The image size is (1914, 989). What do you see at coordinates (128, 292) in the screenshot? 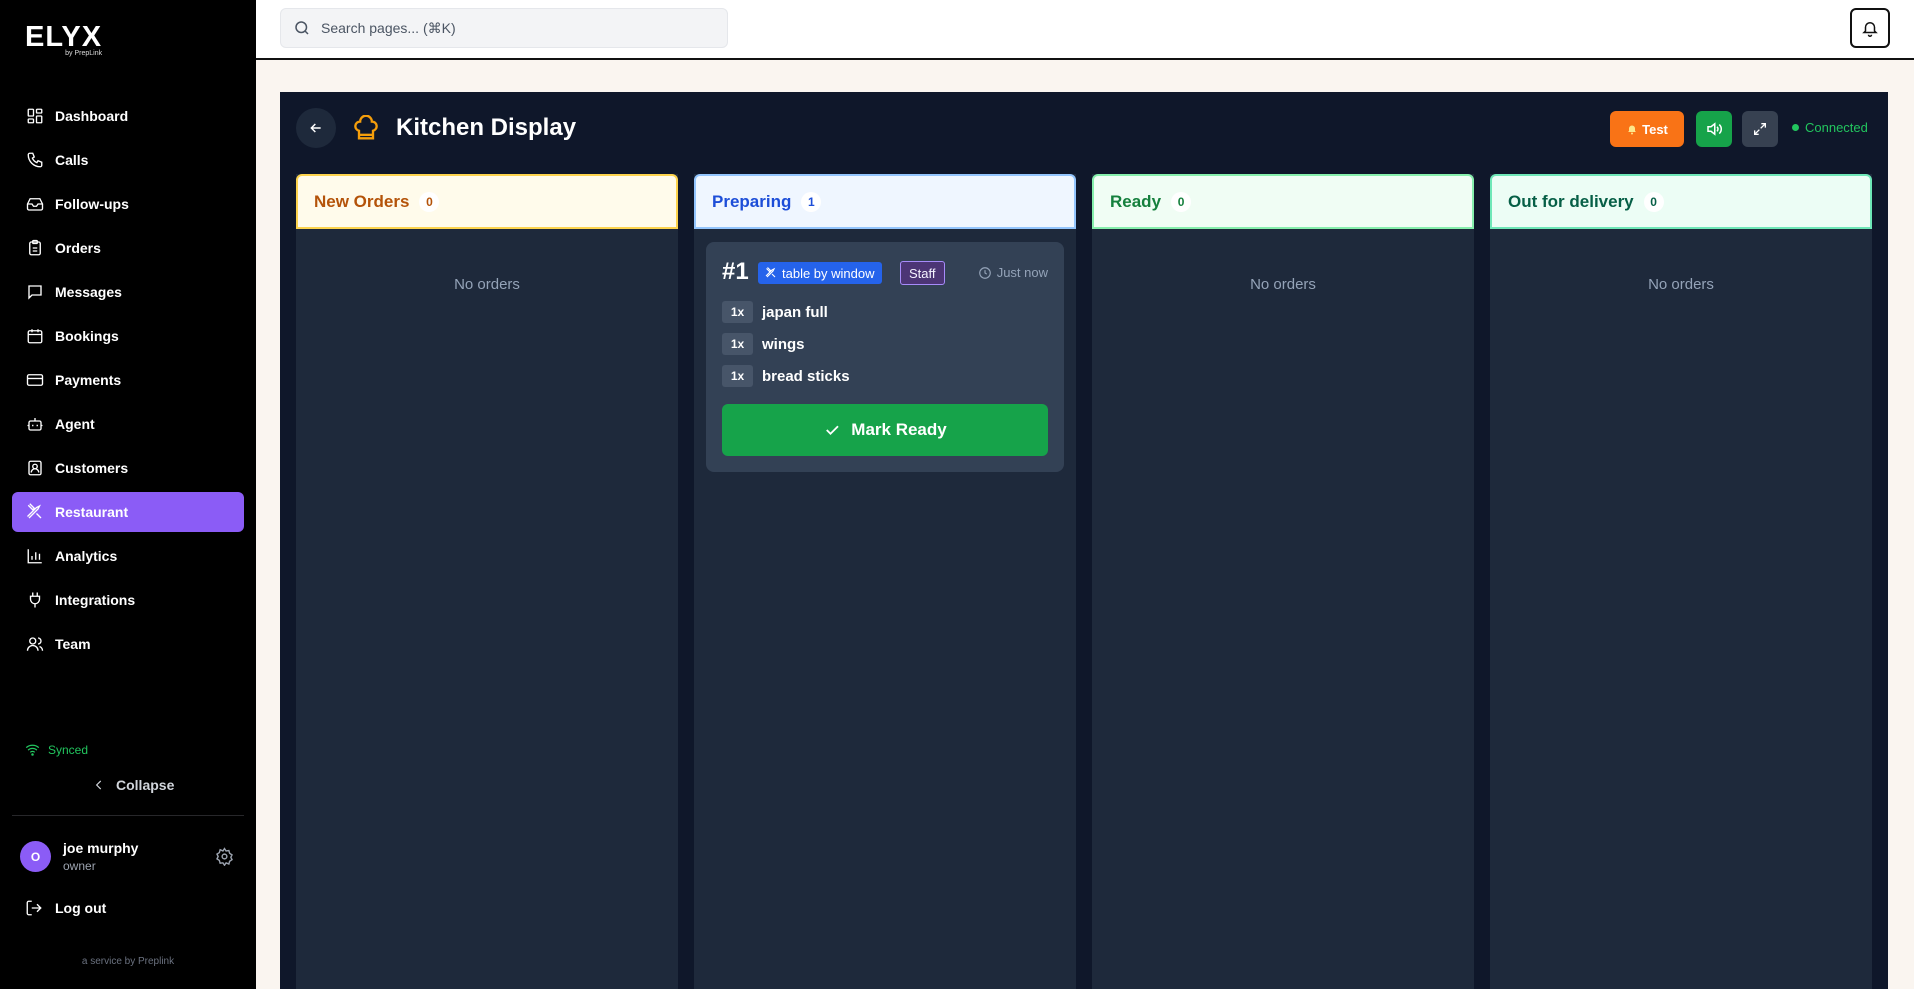
I see `sidebar-item-messages: Messages` at bounding box center [128, 292].